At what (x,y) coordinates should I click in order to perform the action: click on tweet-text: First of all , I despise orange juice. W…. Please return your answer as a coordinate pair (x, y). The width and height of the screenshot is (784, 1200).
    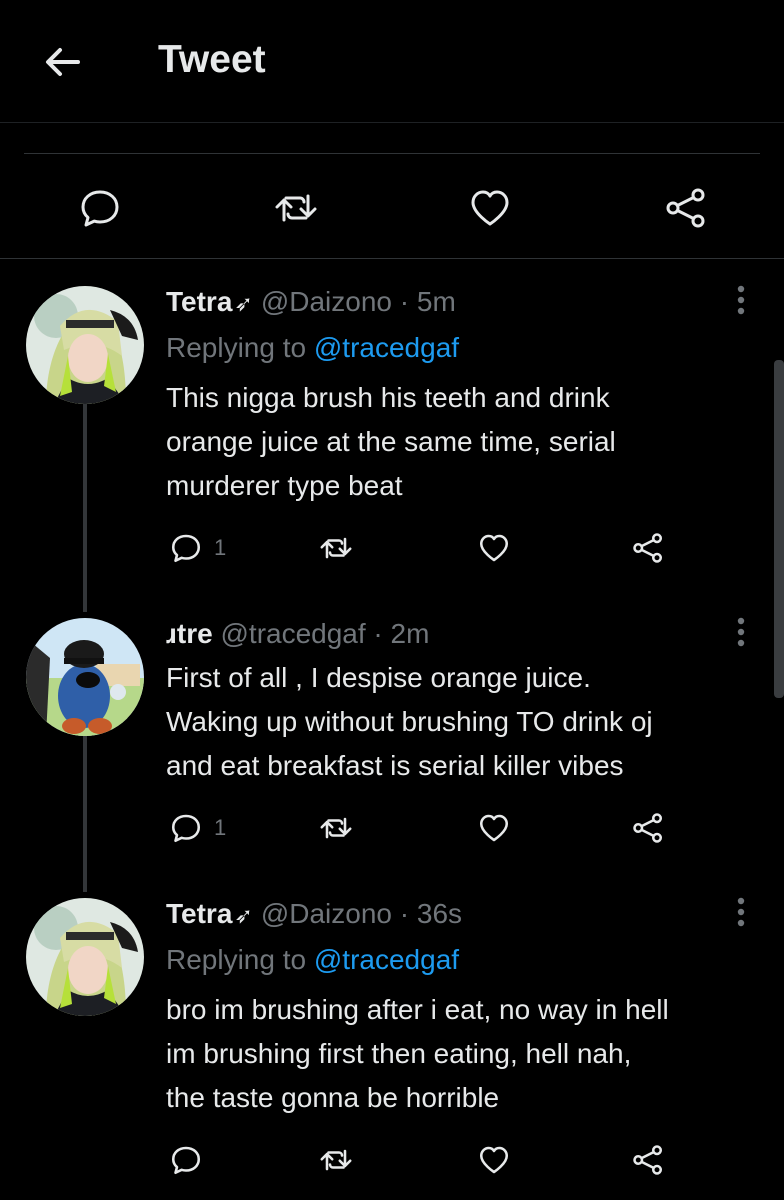
    Looking at the image, I should click on (409, 721).